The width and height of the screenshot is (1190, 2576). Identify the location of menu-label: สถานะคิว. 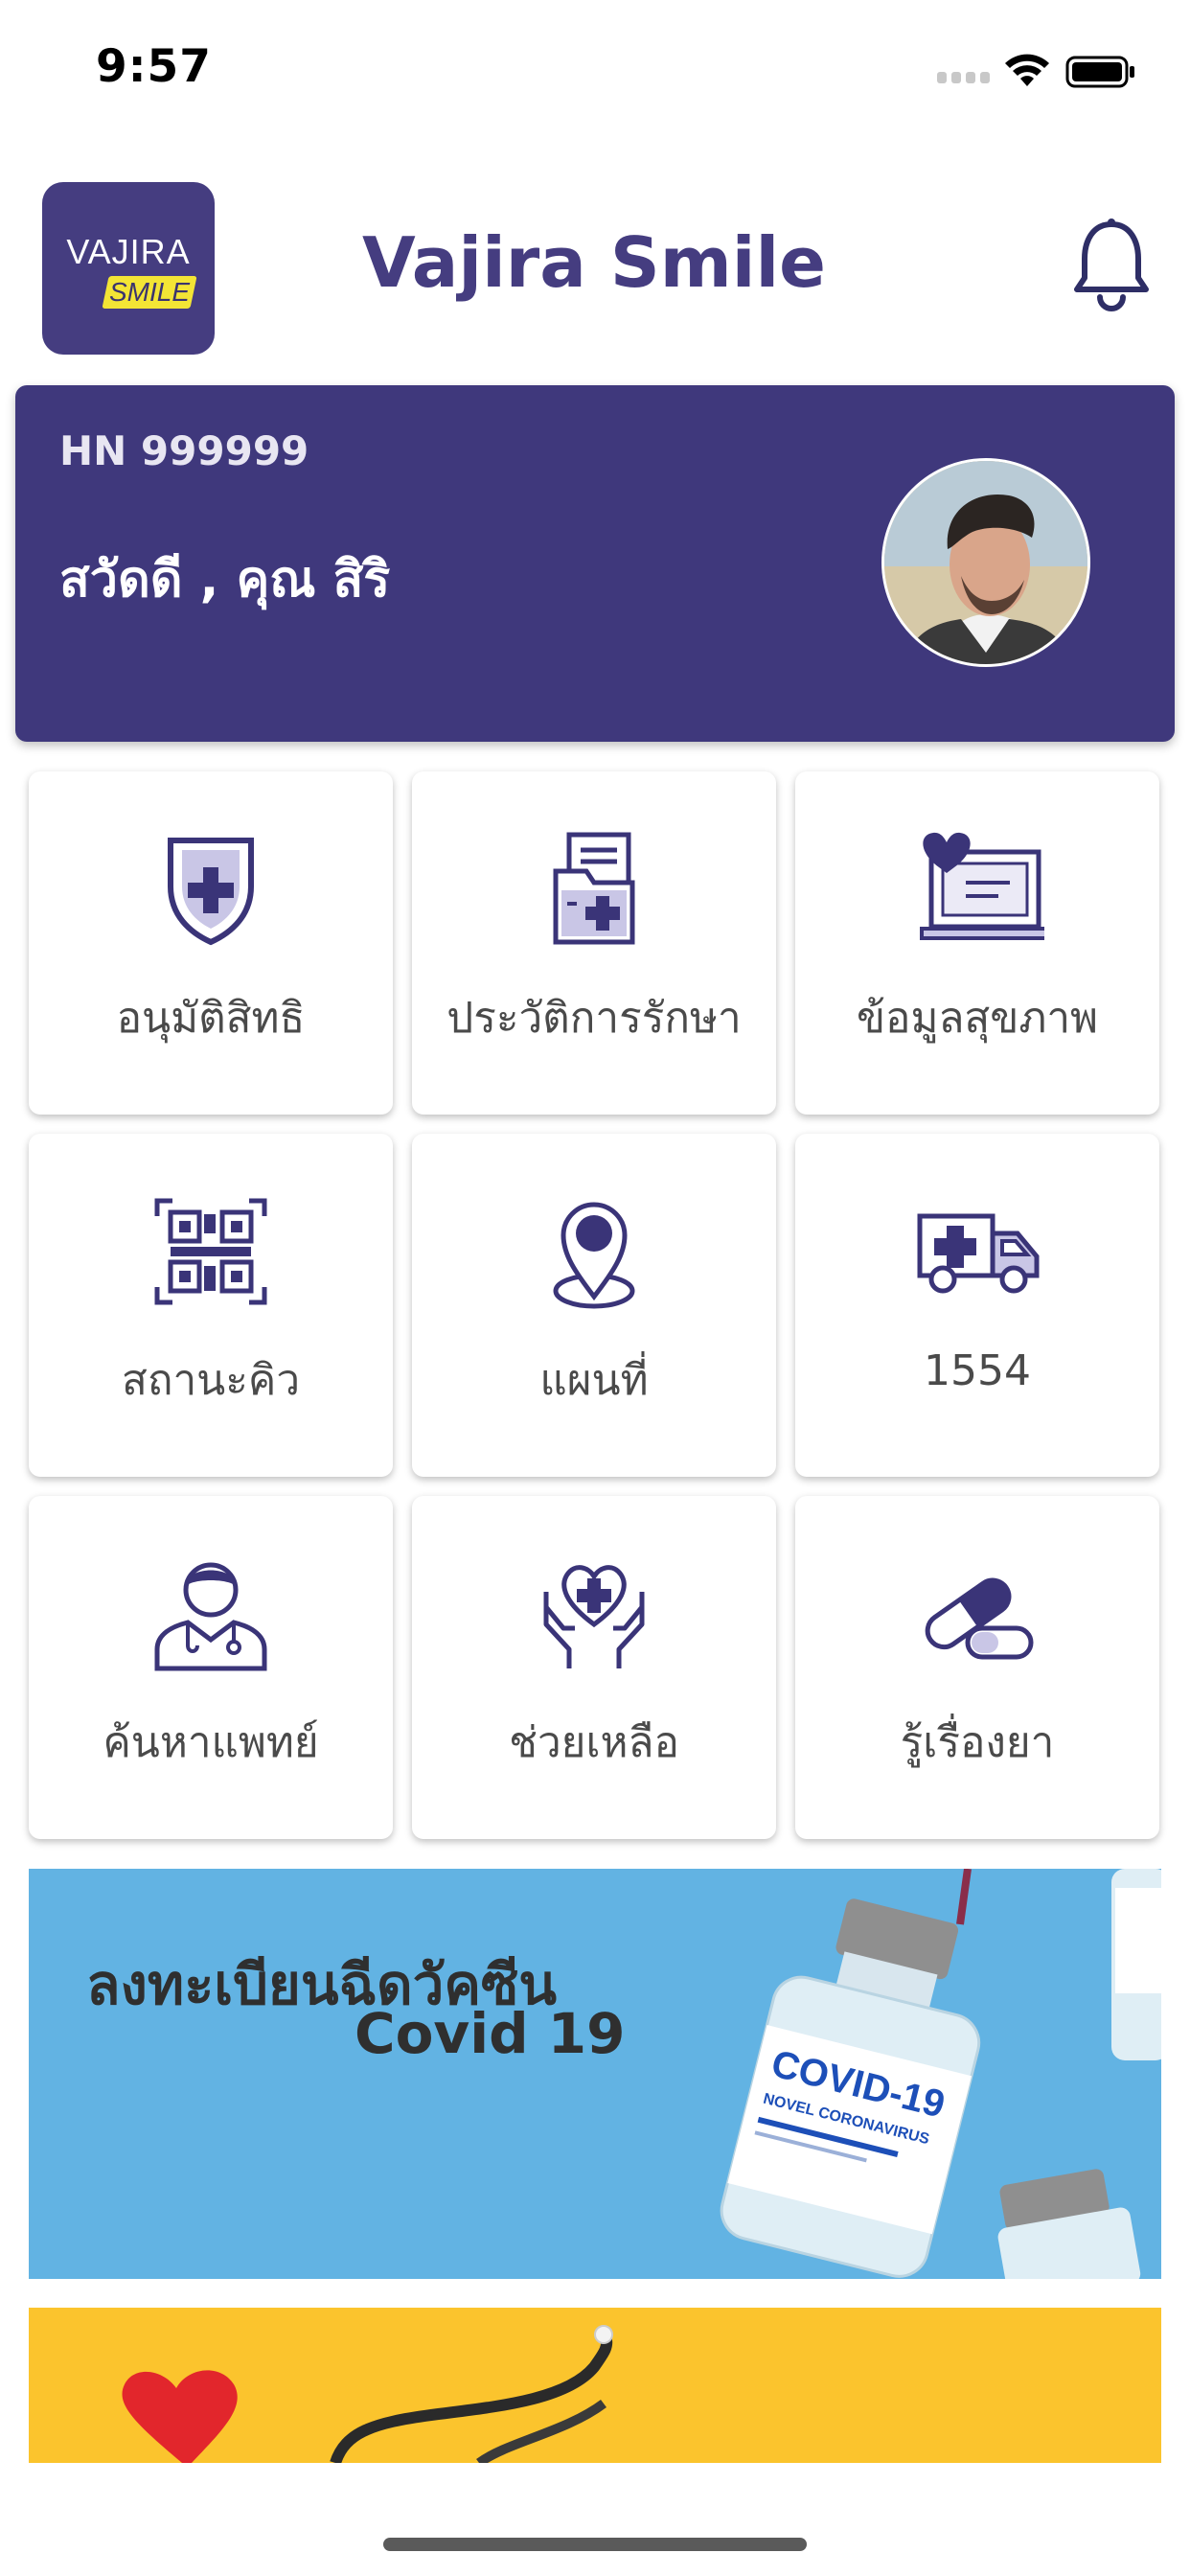
(211, 1380).